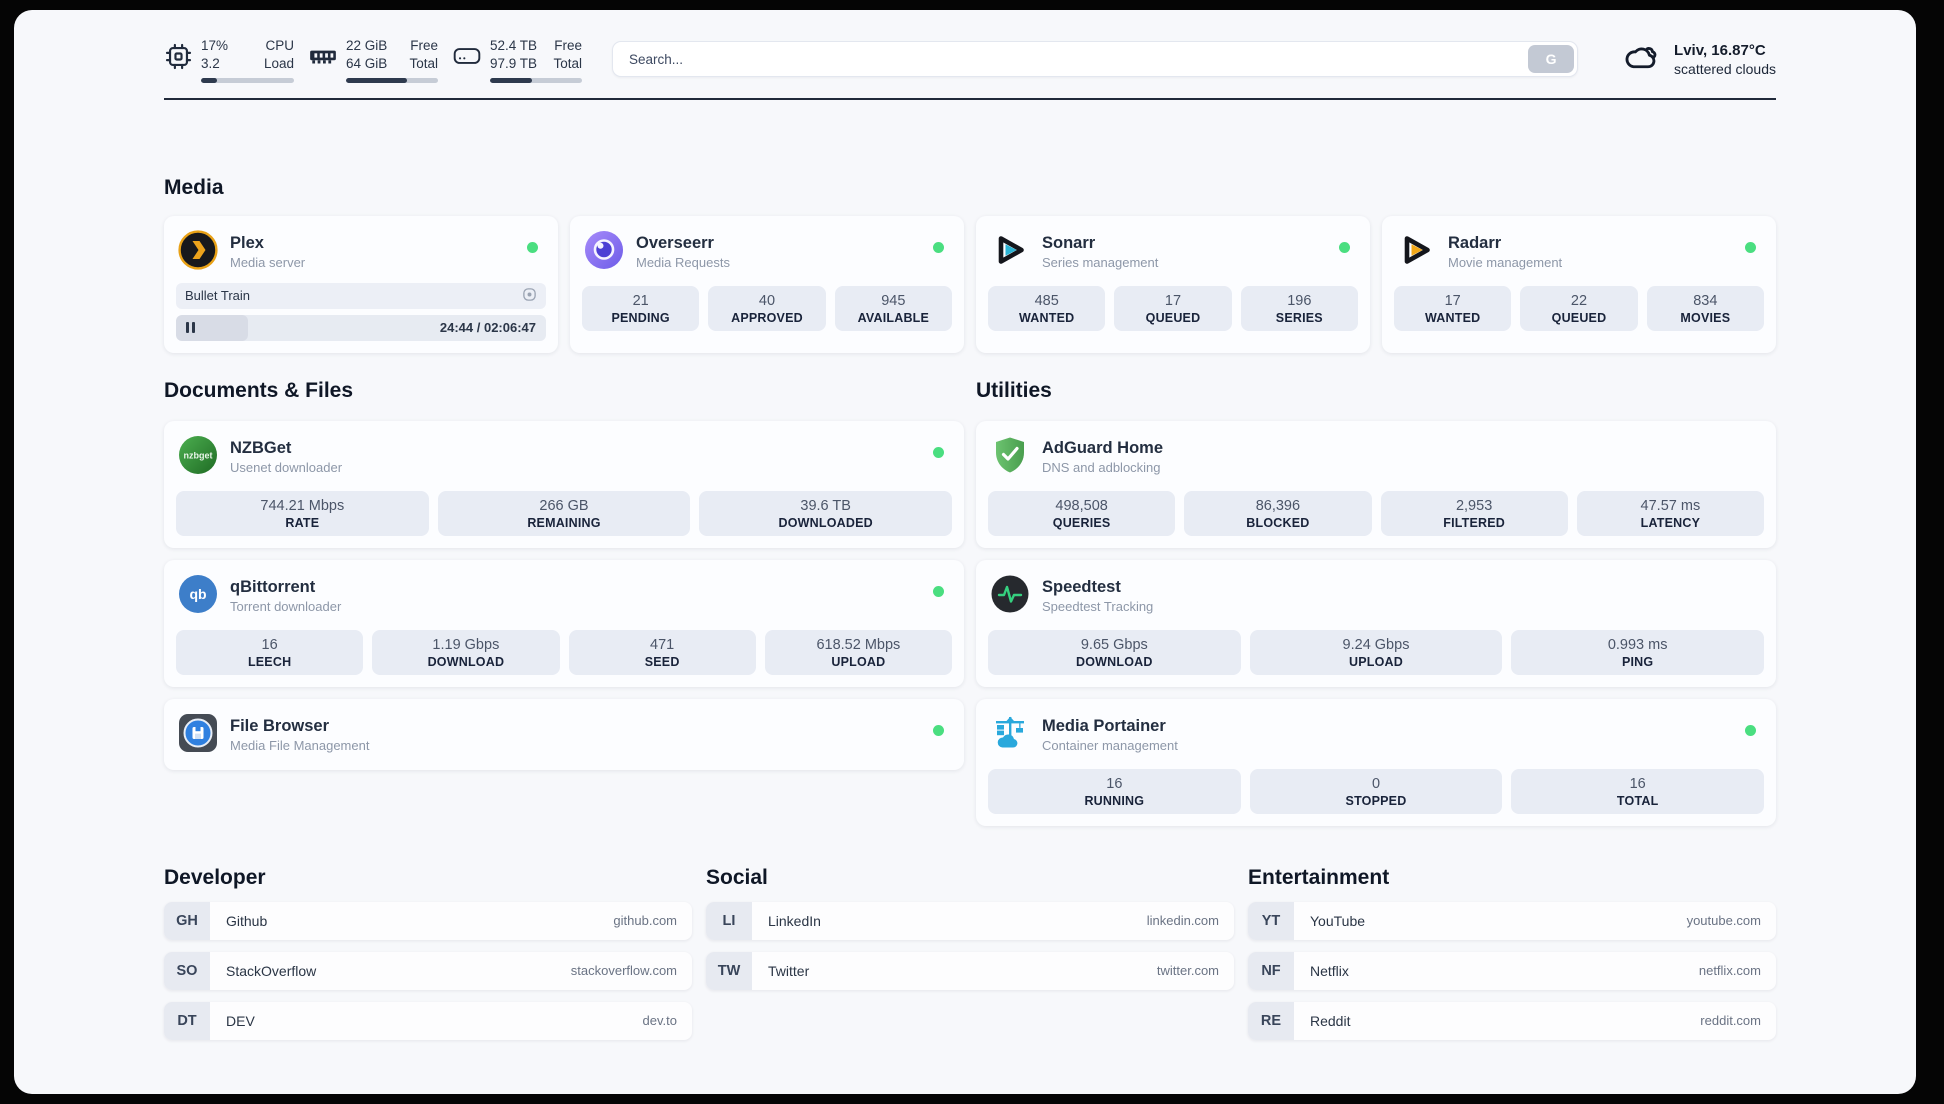 The width and height of the screenshot is (1944, 1104). Describe the element at coordinates (1637, 652) in the screenshot. I see `stat-tile: 0.993 ms PING` at that location.